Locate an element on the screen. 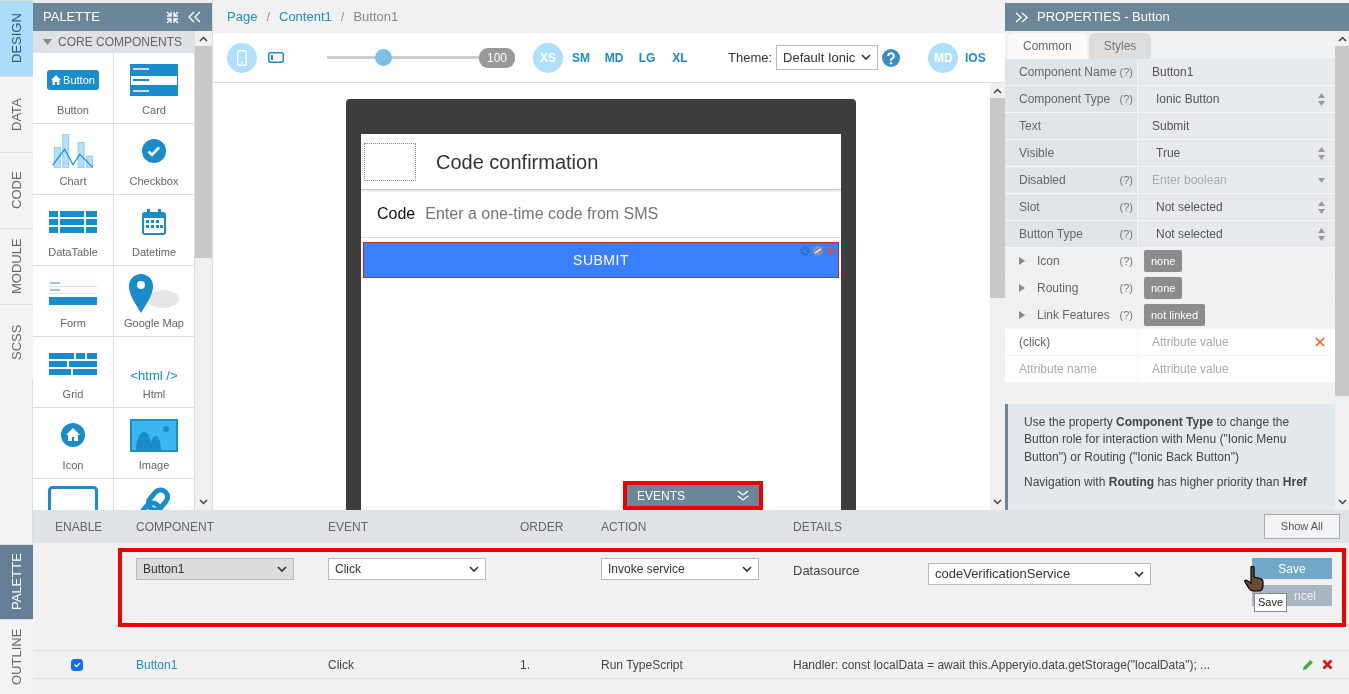 This screenshot has width=1349, height=694. side-tab: CODE is located at coordinates (16, 190).